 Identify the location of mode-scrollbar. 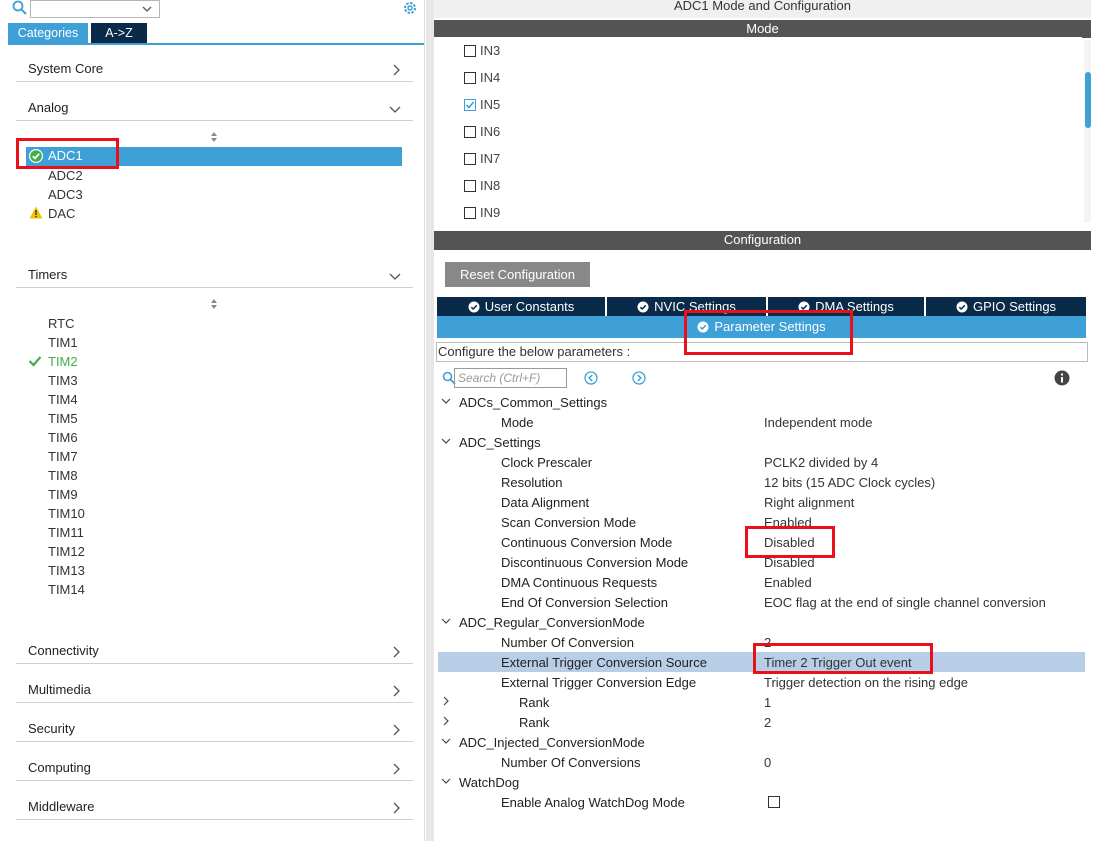
(1087, 131).